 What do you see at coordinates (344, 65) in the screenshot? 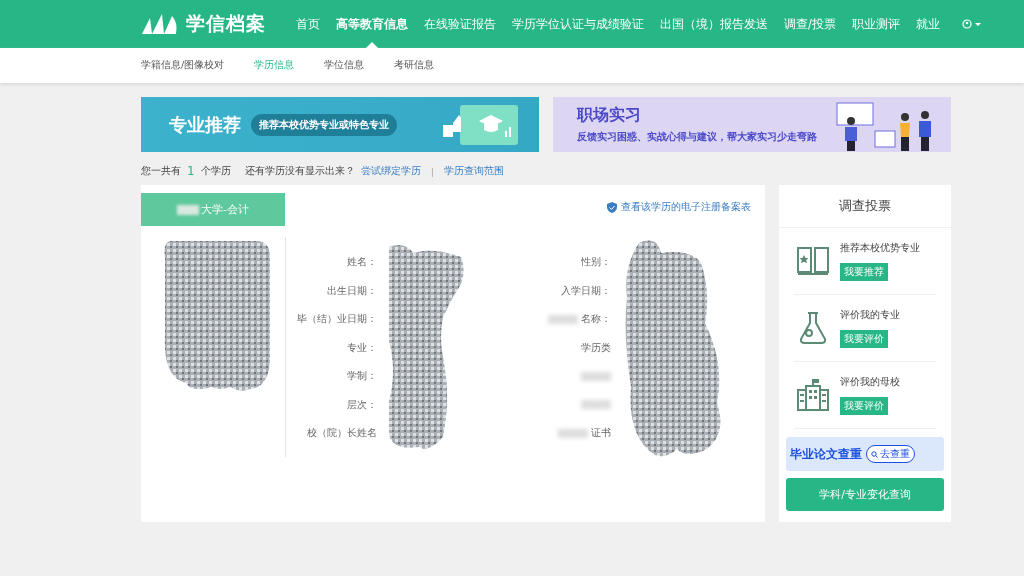
I see `sub-tab: 学位信息` at bounding box center [344, 65].